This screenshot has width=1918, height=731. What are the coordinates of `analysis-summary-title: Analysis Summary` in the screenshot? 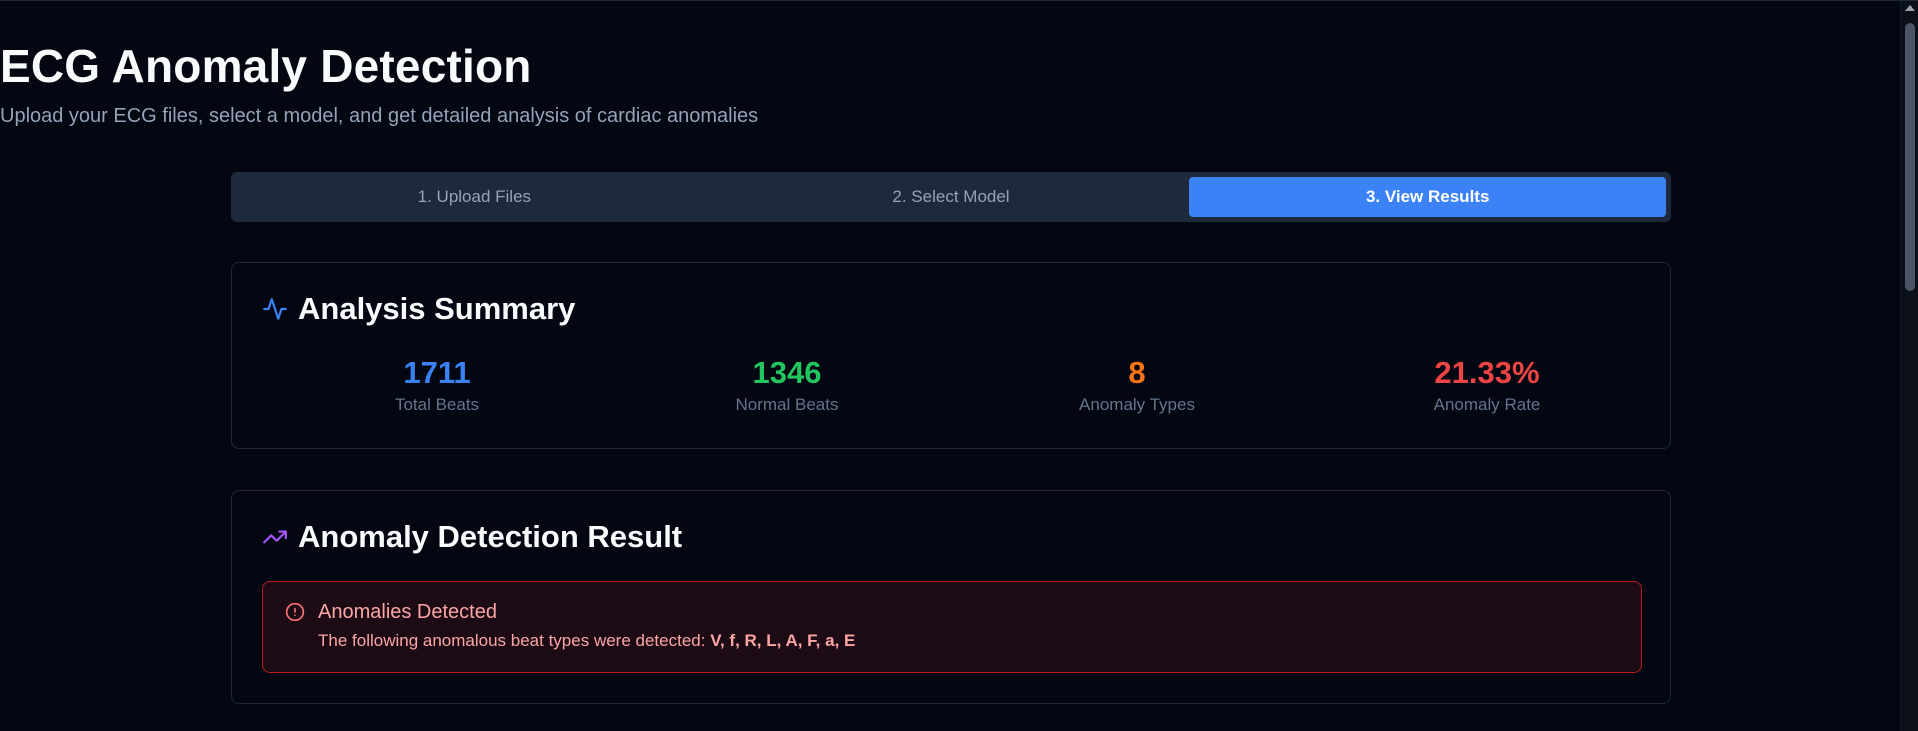 It's located at (437, 308).